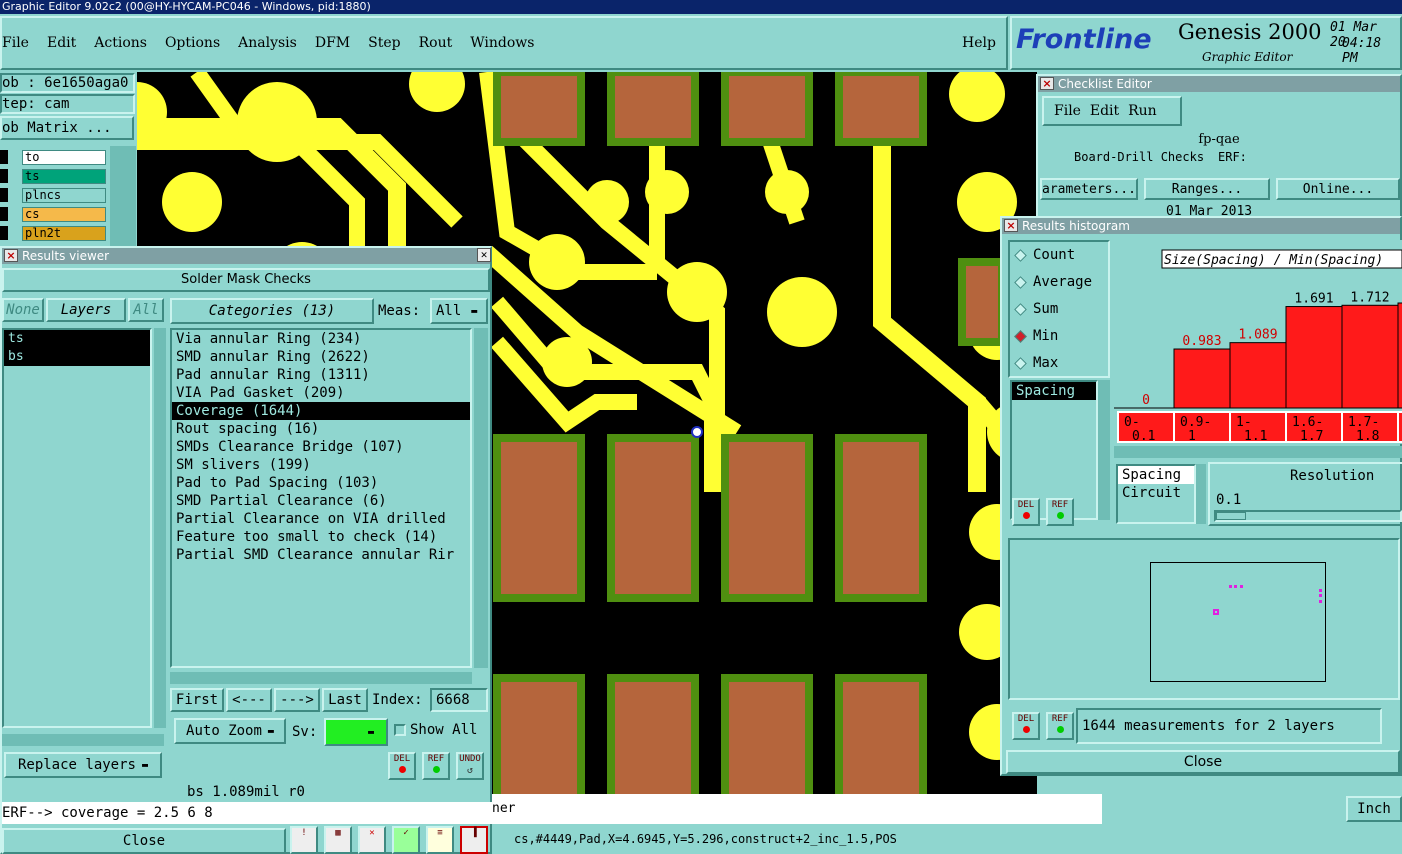  Describe the element at coordinates (459, 311) in the screenshot. I see `meas-dropdown: All ▬` at that location.